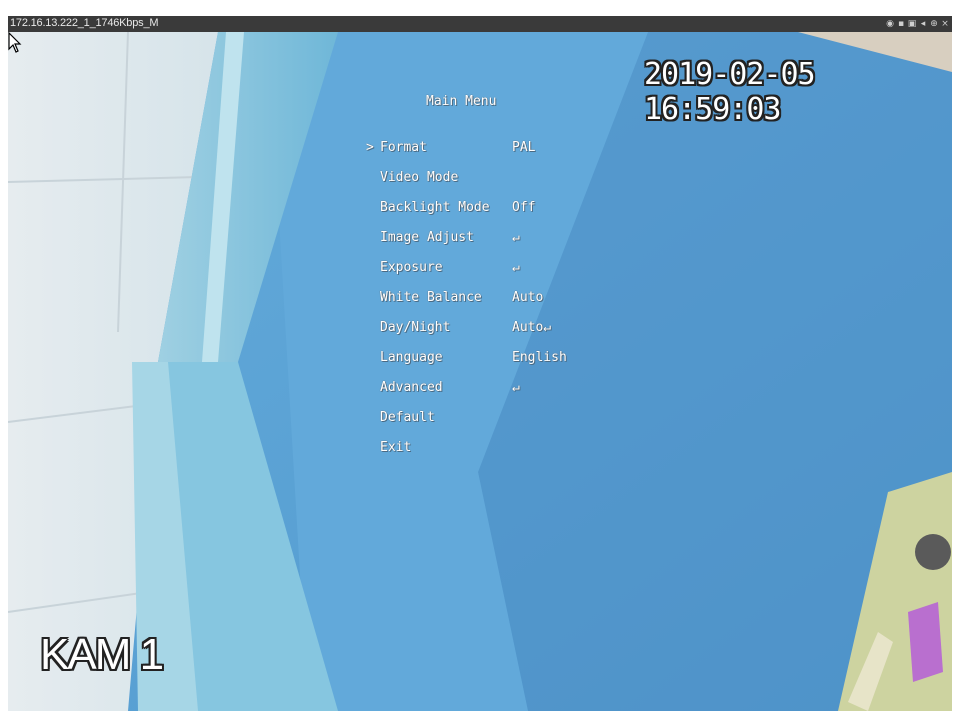 This screenshot has height=711, width=954. I want to click on menu-item-value: PAL, so click(524, 147).